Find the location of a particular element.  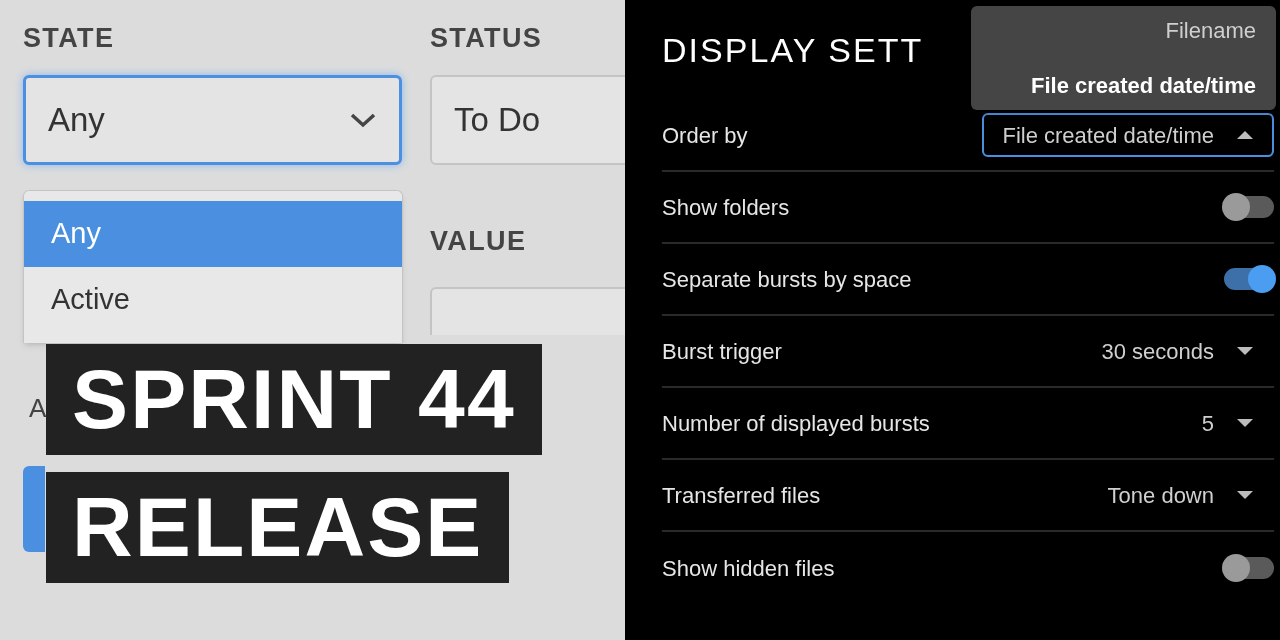

dropdown-option: Active is located at coordinates (213, 300).